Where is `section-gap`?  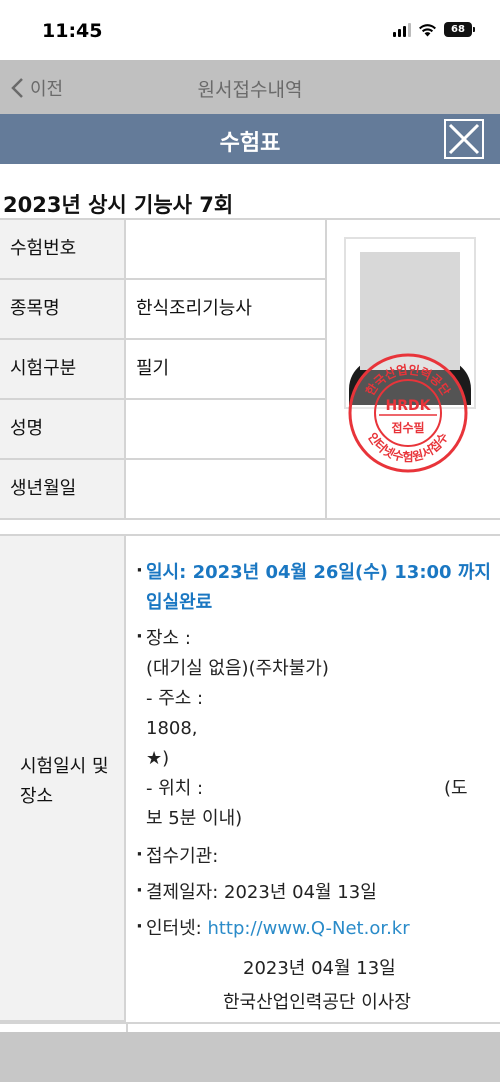
section-gap is located at coordinates (250, 527).